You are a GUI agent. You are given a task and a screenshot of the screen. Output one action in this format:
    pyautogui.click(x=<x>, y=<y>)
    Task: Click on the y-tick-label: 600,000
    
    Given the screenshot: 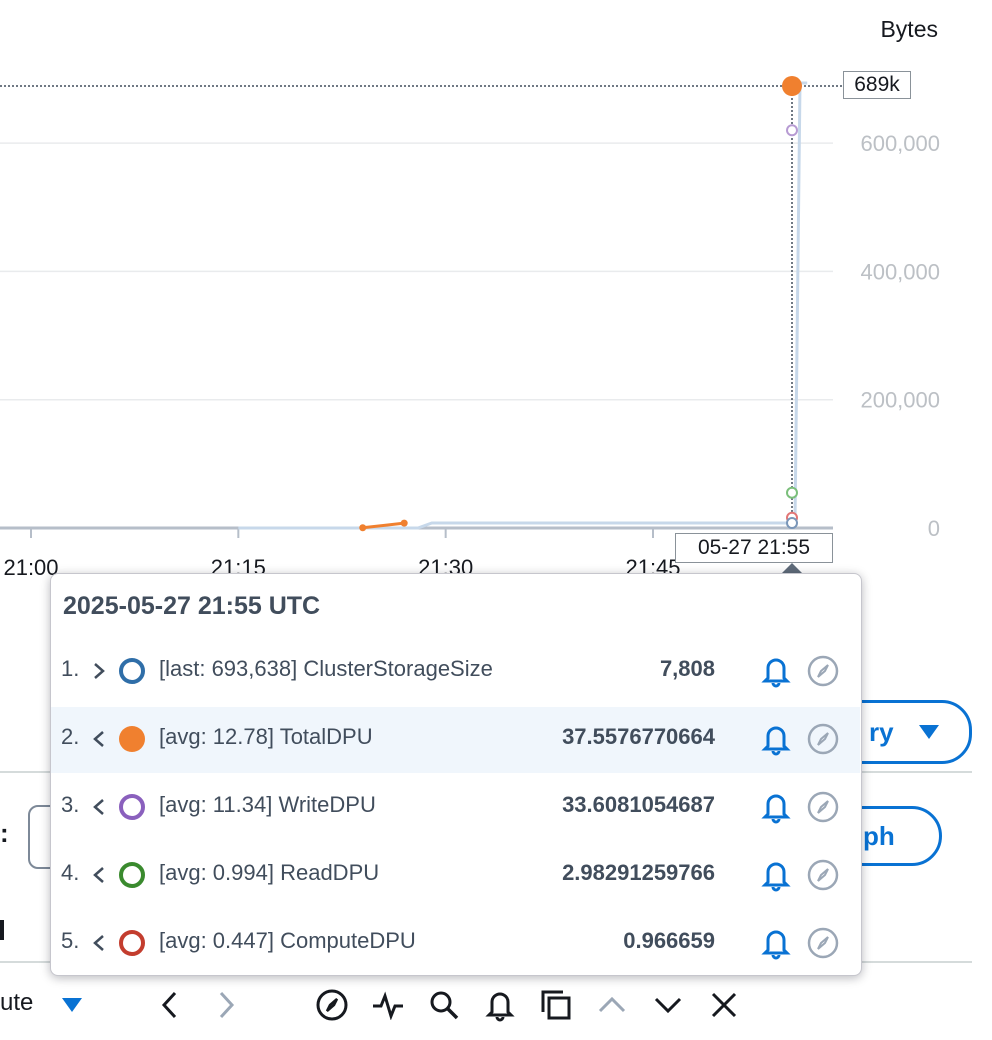 What is the action you would take?
    pyautogui.click(x=900, y=143)
    